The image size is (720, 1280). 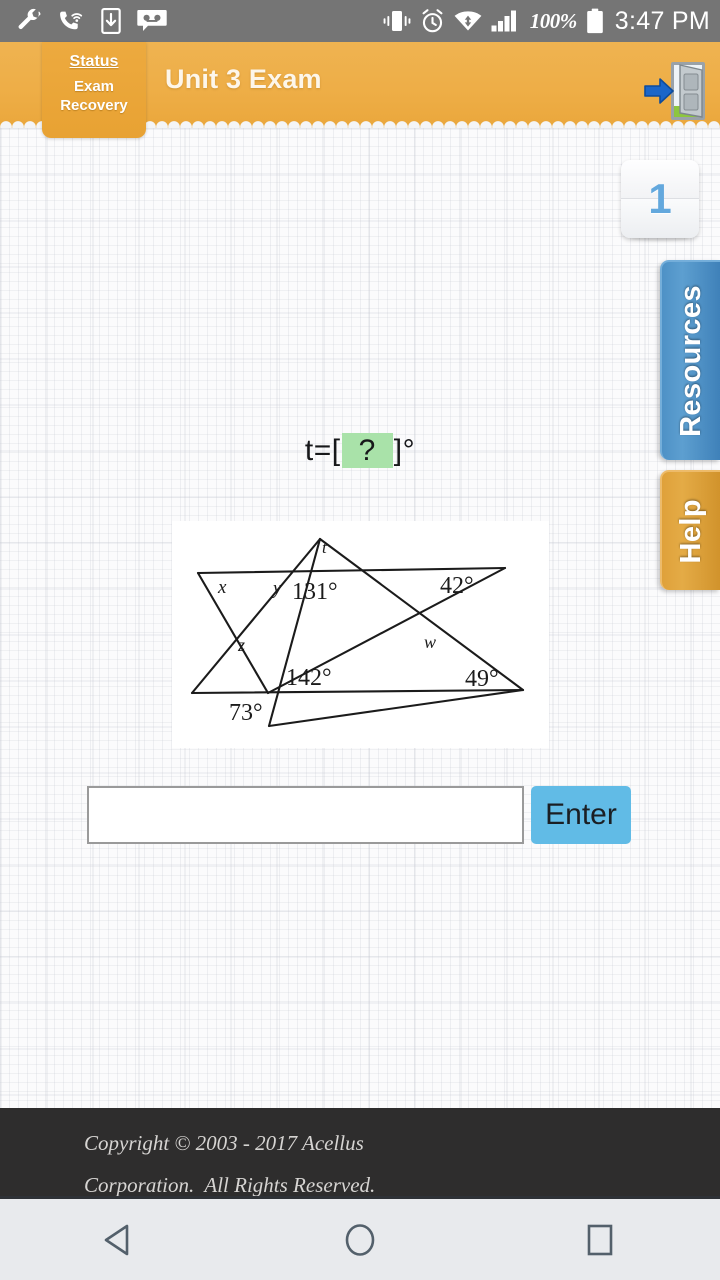 I want to click on question-equation: t=[?]°, so click(x=360, y=450).